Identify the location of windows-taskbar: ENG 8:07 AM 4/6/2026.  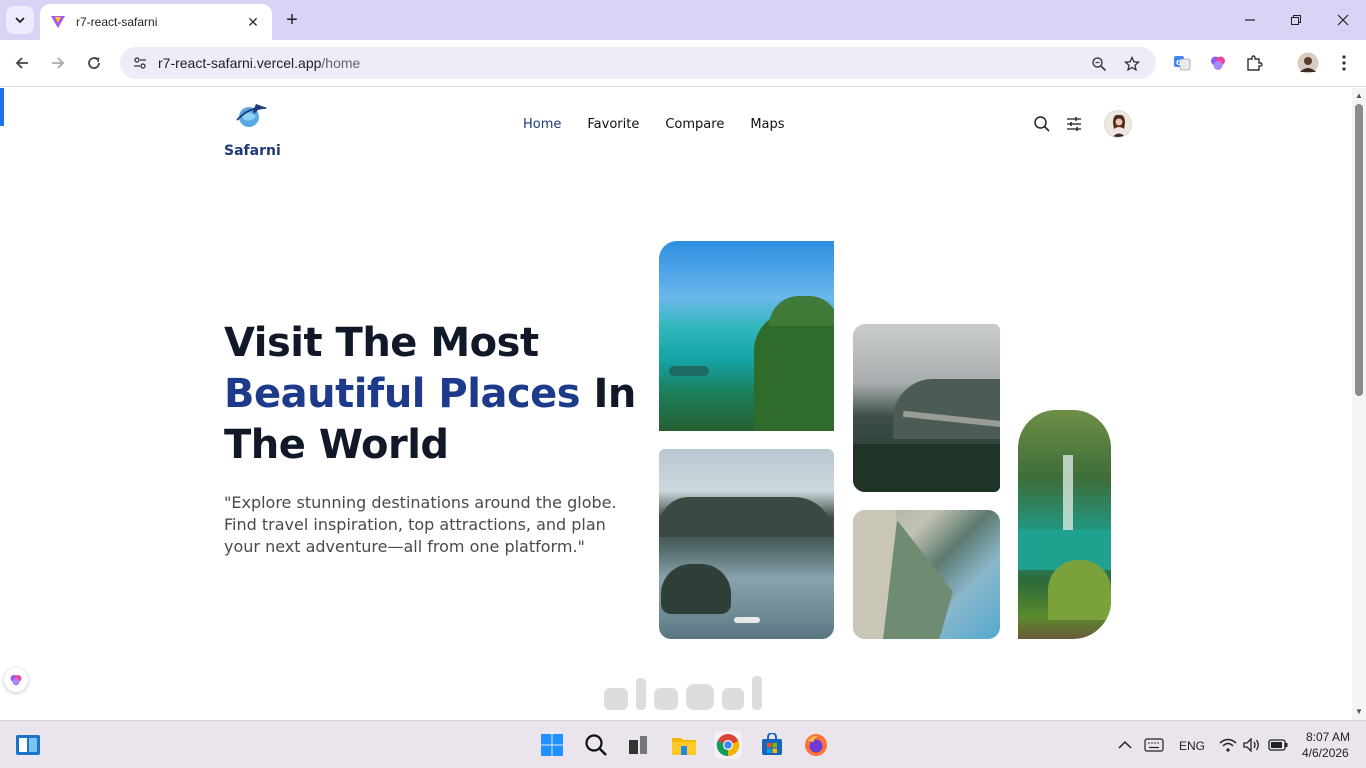
(683, 744).